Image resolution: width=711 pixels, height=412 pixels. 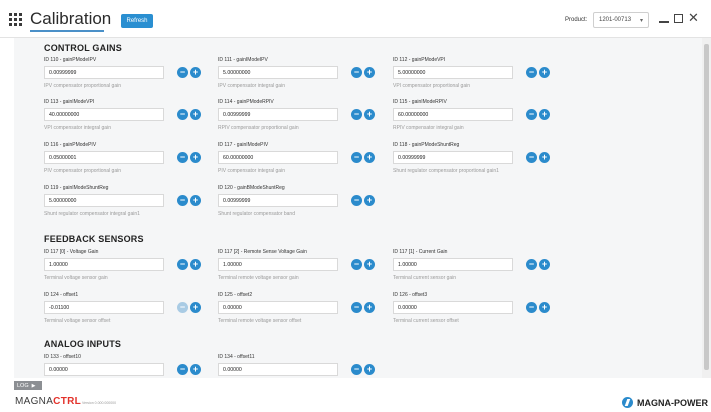 I want to click on scrollbar-thumb, so click(x=706, y=207).